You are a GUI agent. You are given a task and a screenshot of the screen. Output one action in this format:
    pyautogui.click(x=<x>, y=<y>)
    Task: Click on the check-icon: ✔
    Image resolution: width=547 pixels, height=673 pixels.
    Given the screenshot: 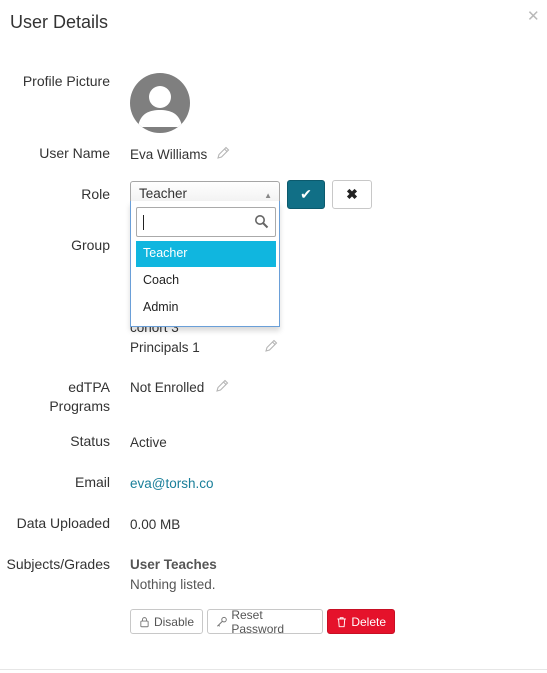 What is the action you would take?
    pyautogui.click(x=306, y=194)
    